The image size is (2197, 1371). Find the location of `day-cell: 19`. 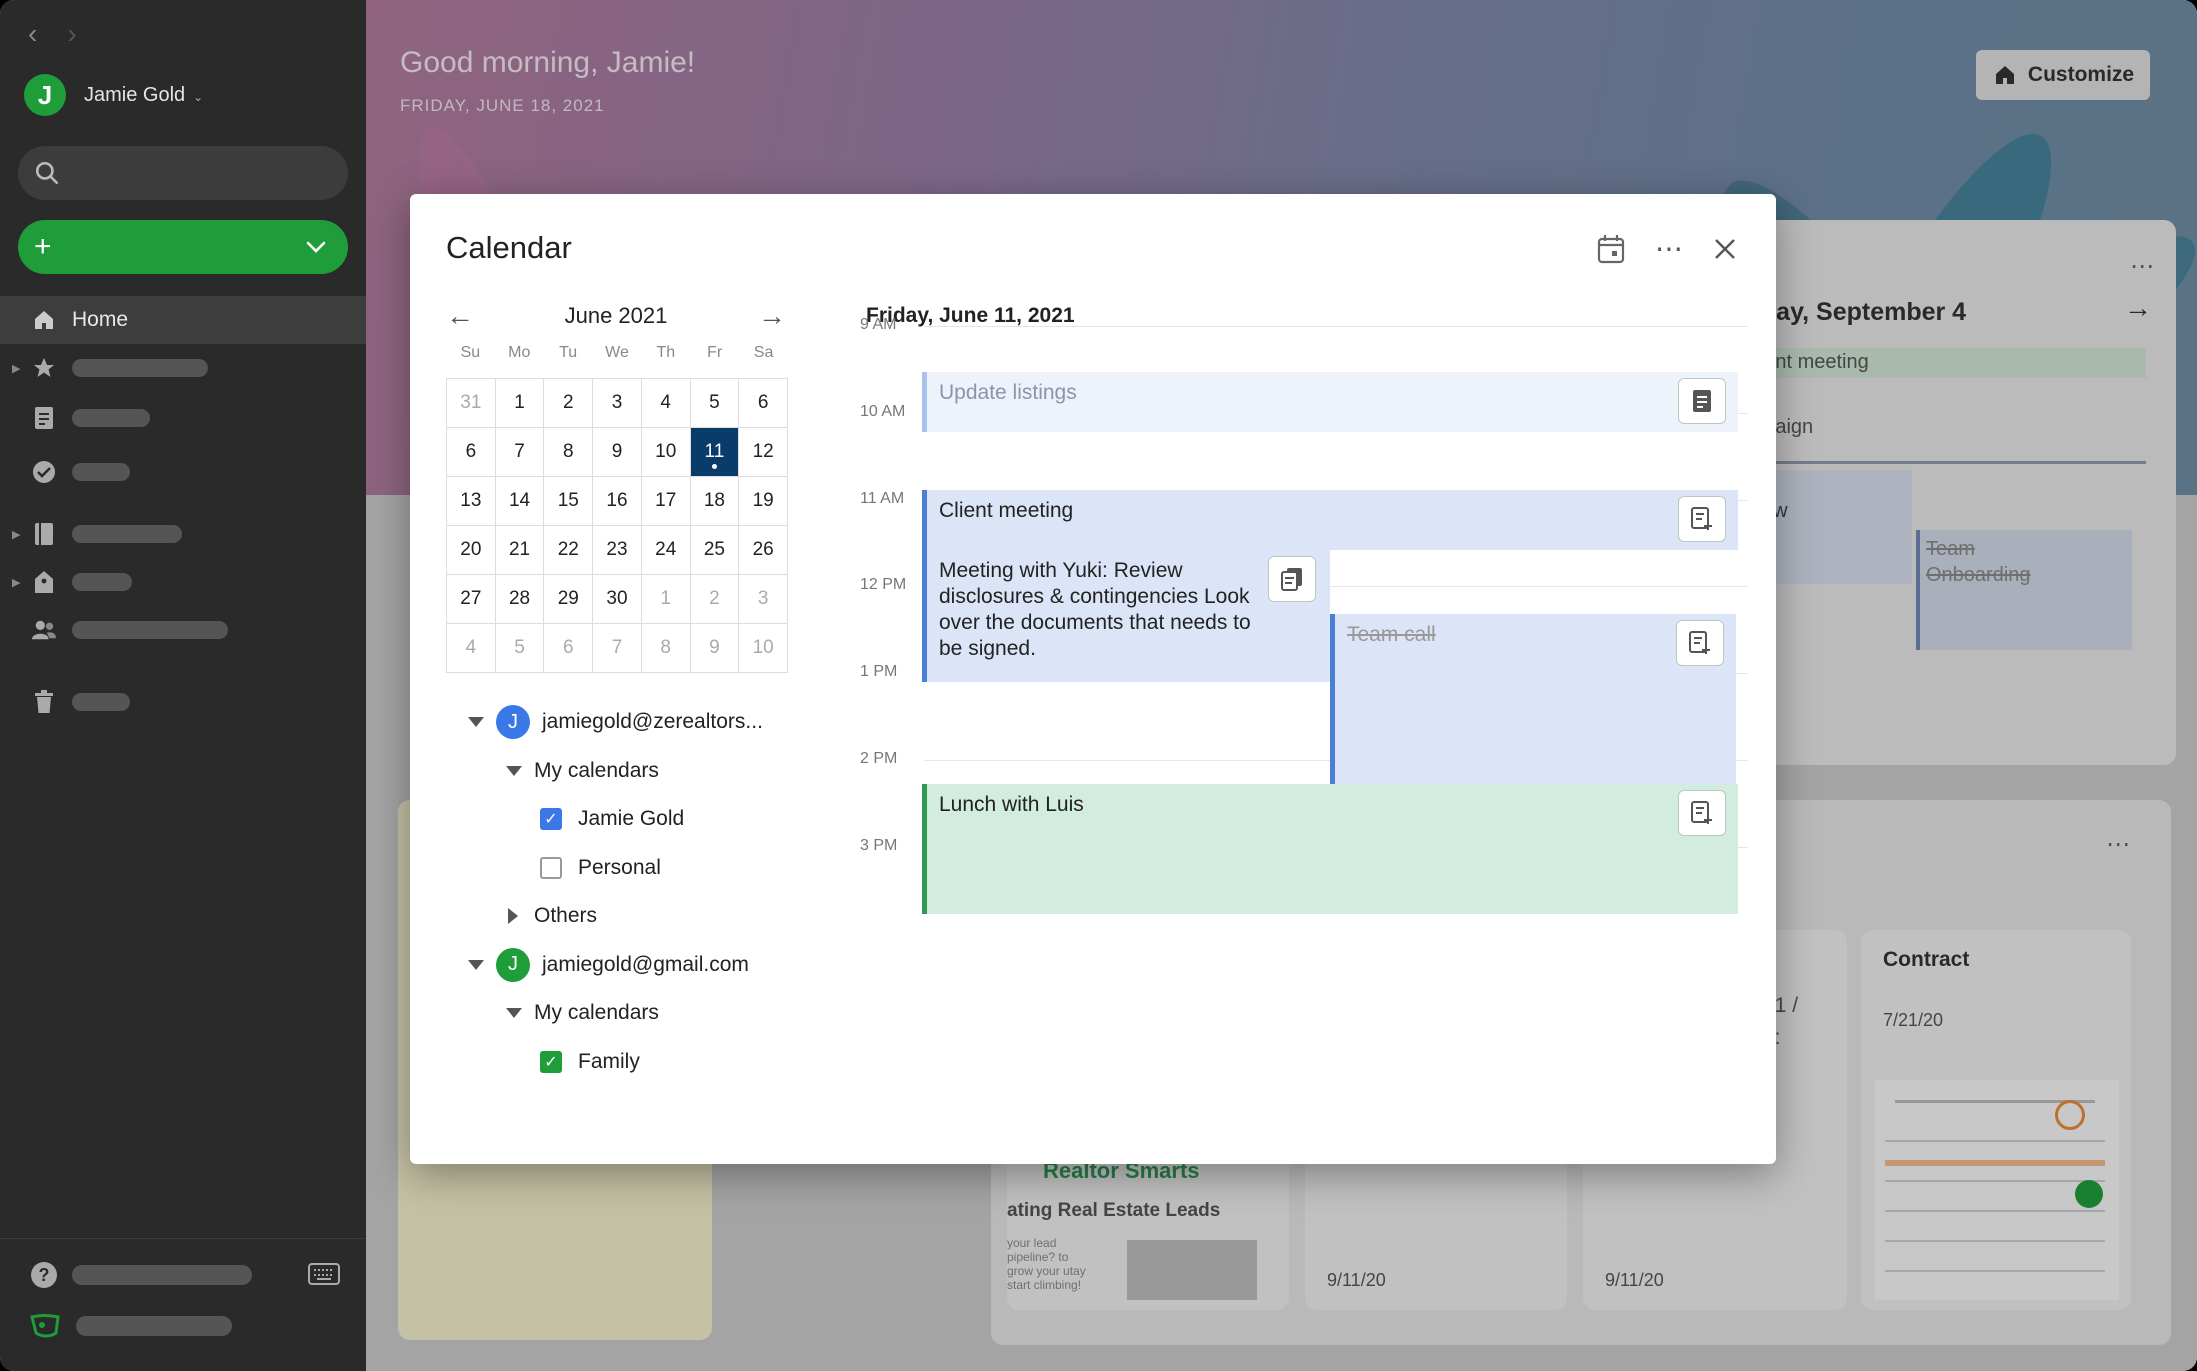

day-cell: 19 is located at coordinates (763, 501).